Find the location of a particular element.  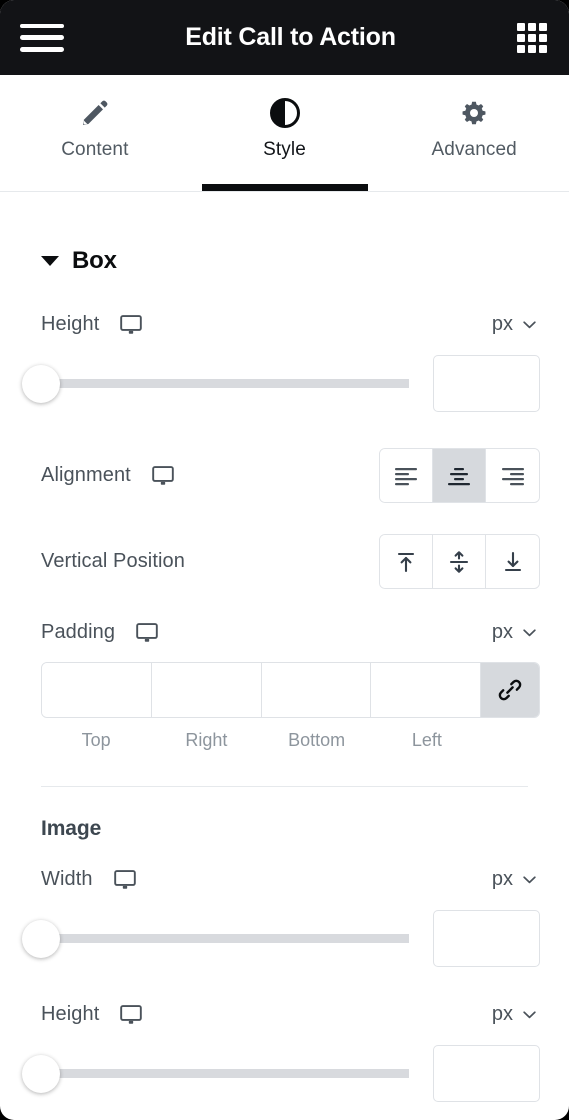

control-row-image-width: Width px is located at coordinates (284, 879).